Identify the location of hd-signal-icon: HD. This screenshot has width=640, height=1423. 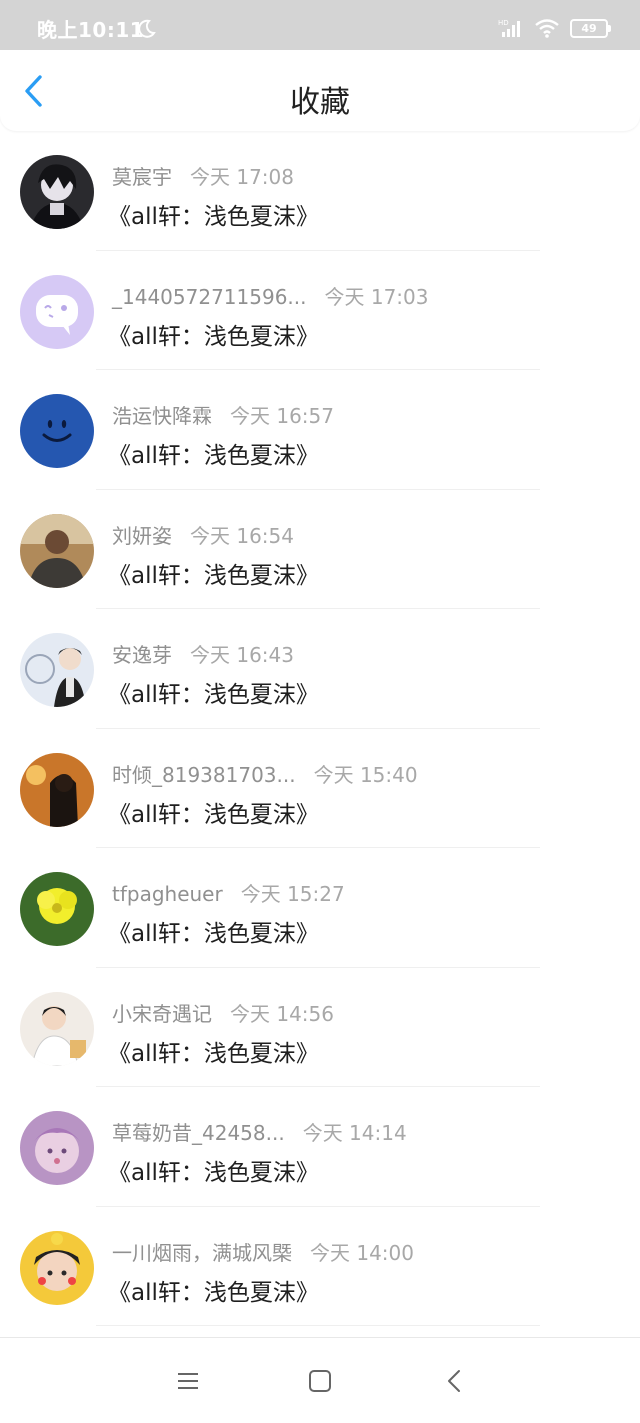
(509, 28).